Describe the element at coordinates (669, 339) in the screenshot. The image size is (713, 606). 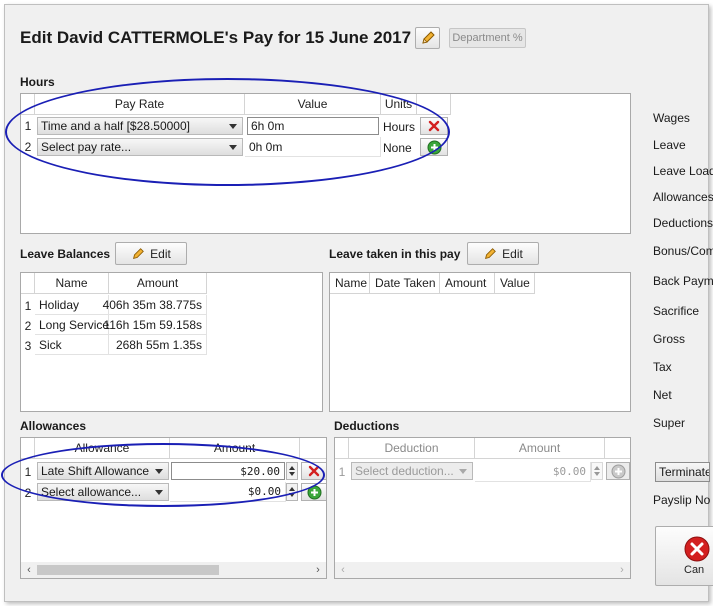
I see `summary-gross: Gross` at that location.